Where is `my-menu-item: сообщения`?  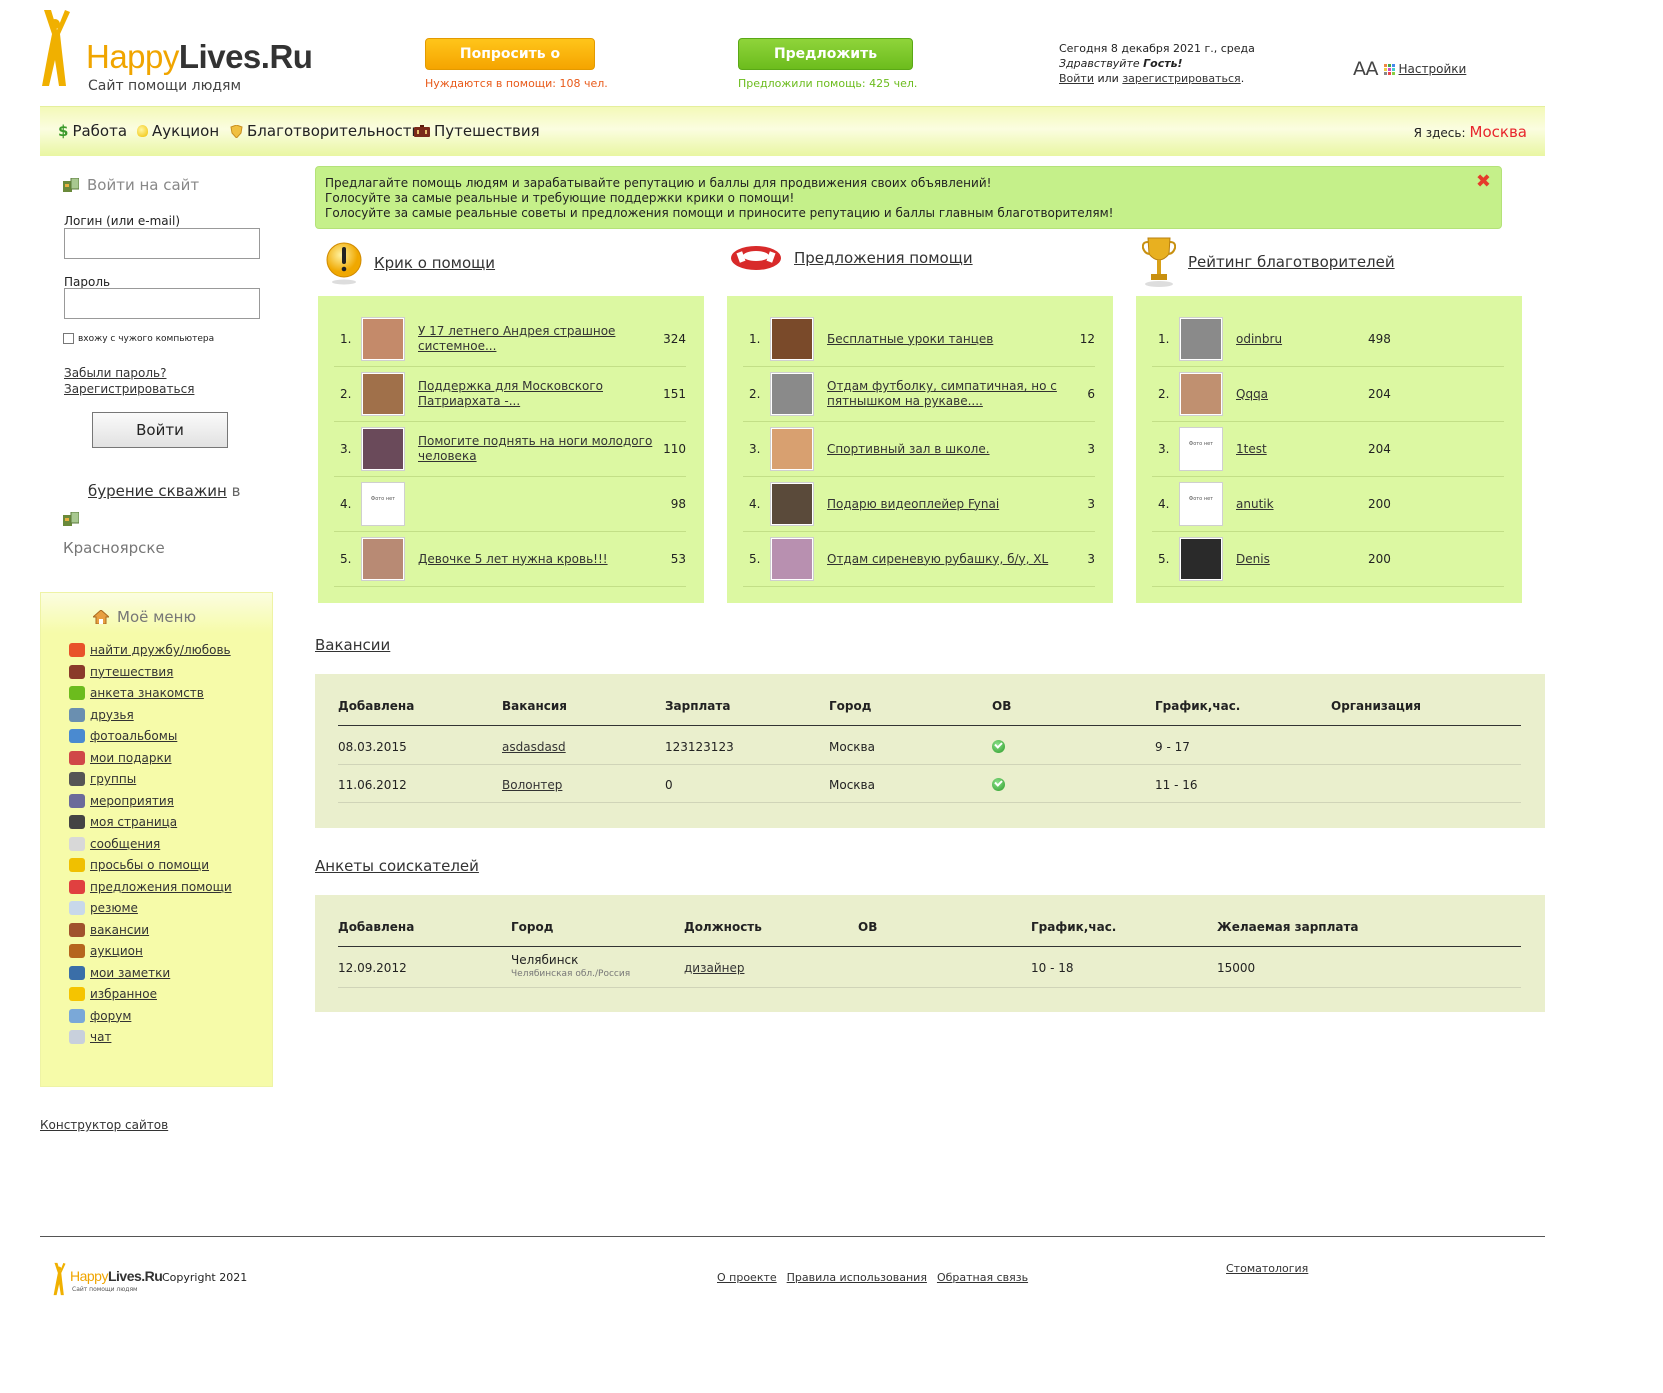 my-menu-item: сообщения is located at coordinates (114, 843).